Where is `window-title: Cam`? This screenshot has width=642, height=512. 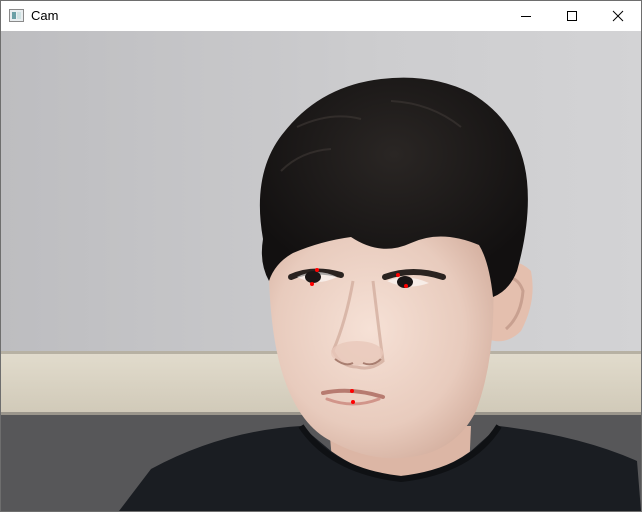 window-title: Cam is located at coordinates (45, 15).